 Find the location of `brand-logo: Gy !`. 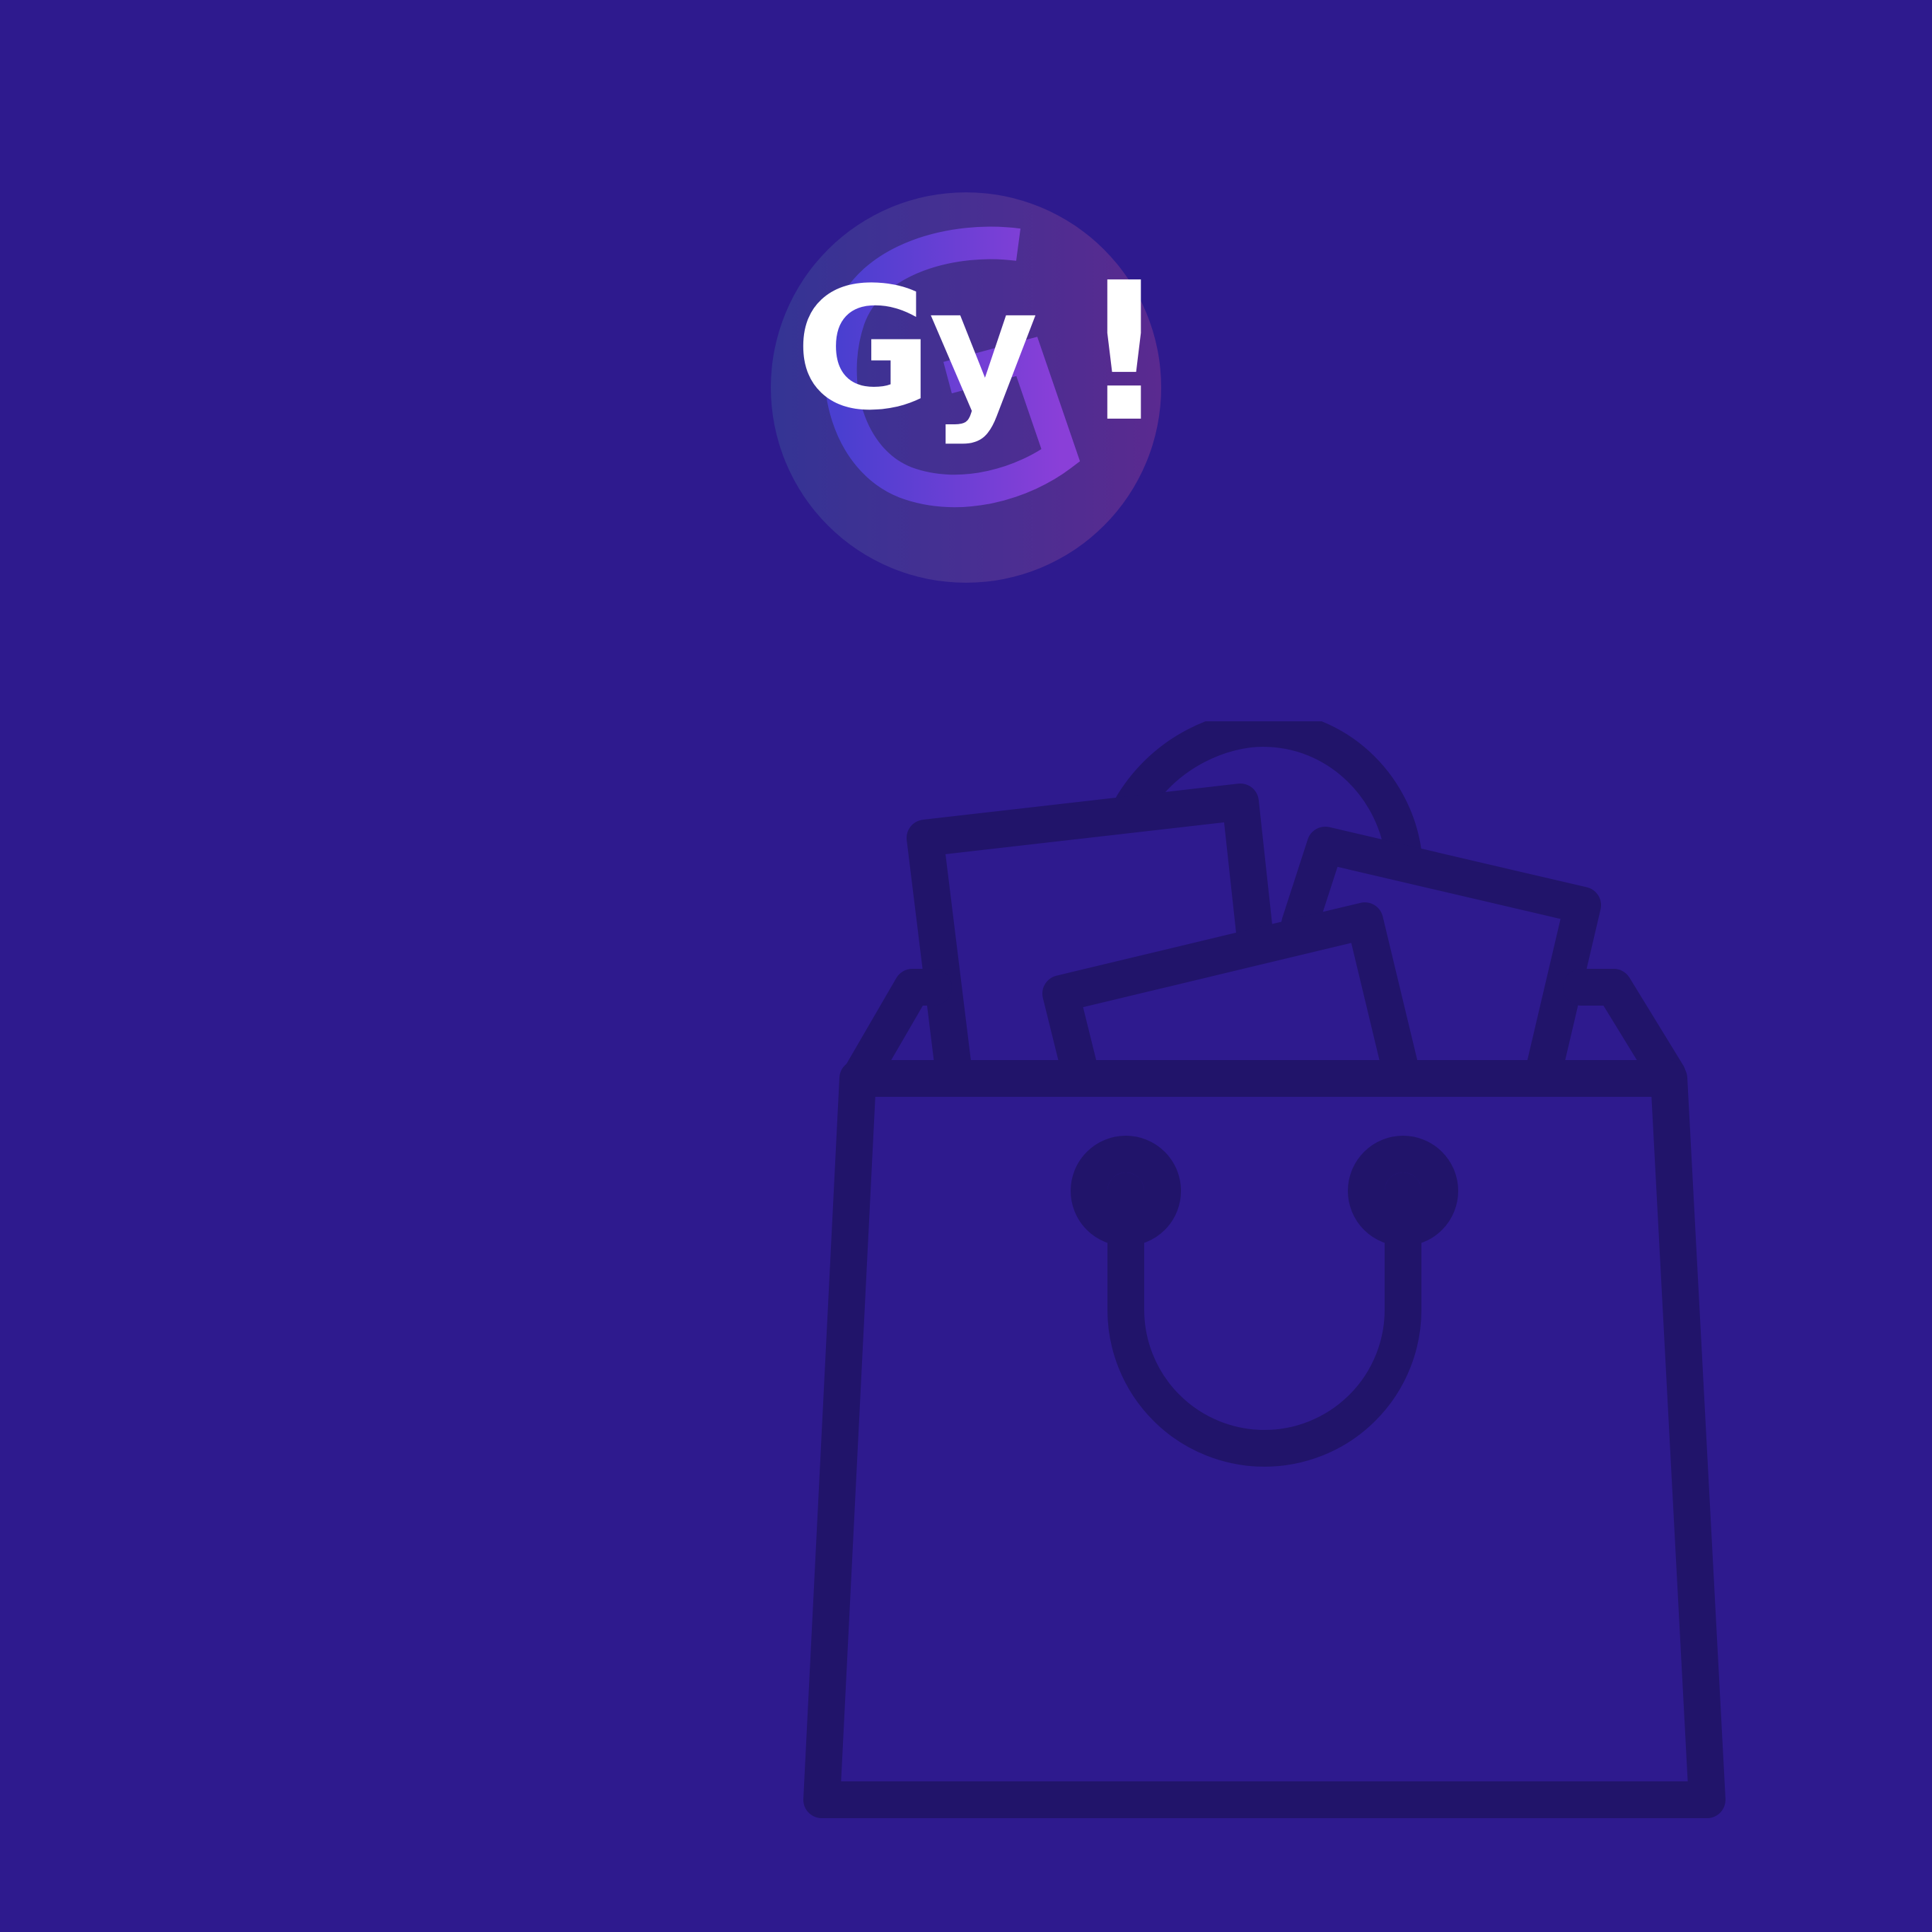

brand-logo: Gy ! is located at coordinates (969, 387).